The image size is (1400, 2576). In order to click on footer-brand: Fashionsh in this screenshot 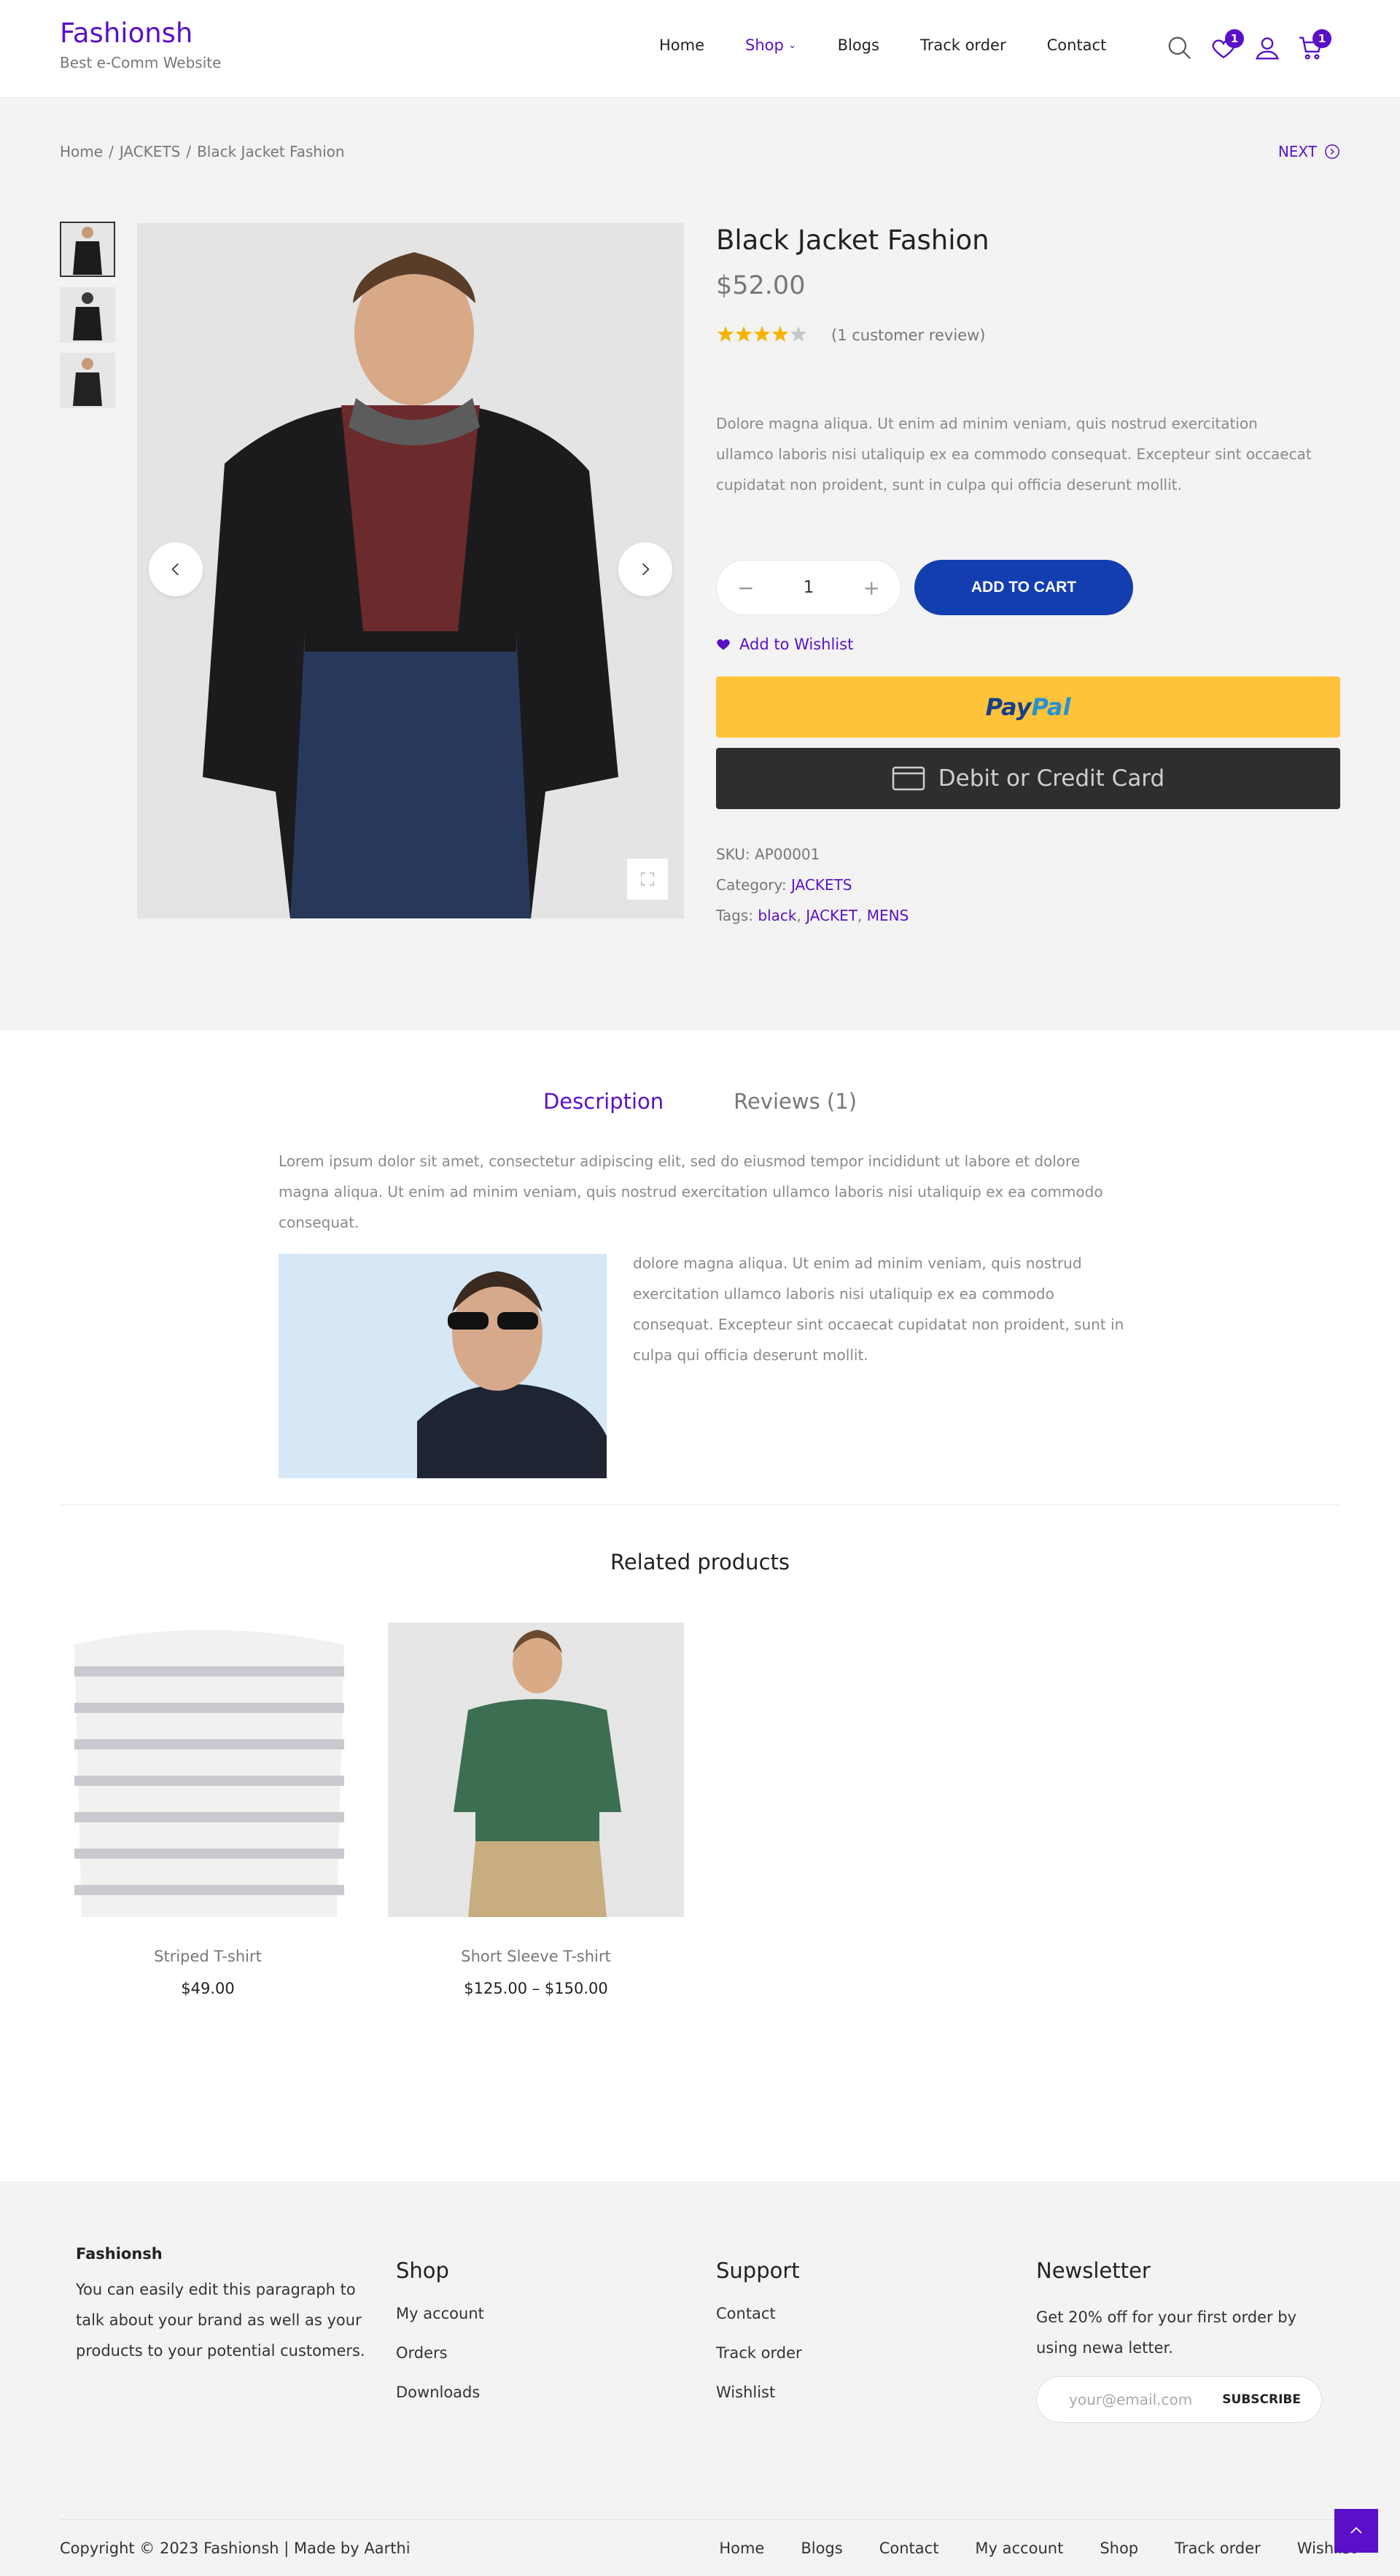, I will do `click(119, 2254)`.